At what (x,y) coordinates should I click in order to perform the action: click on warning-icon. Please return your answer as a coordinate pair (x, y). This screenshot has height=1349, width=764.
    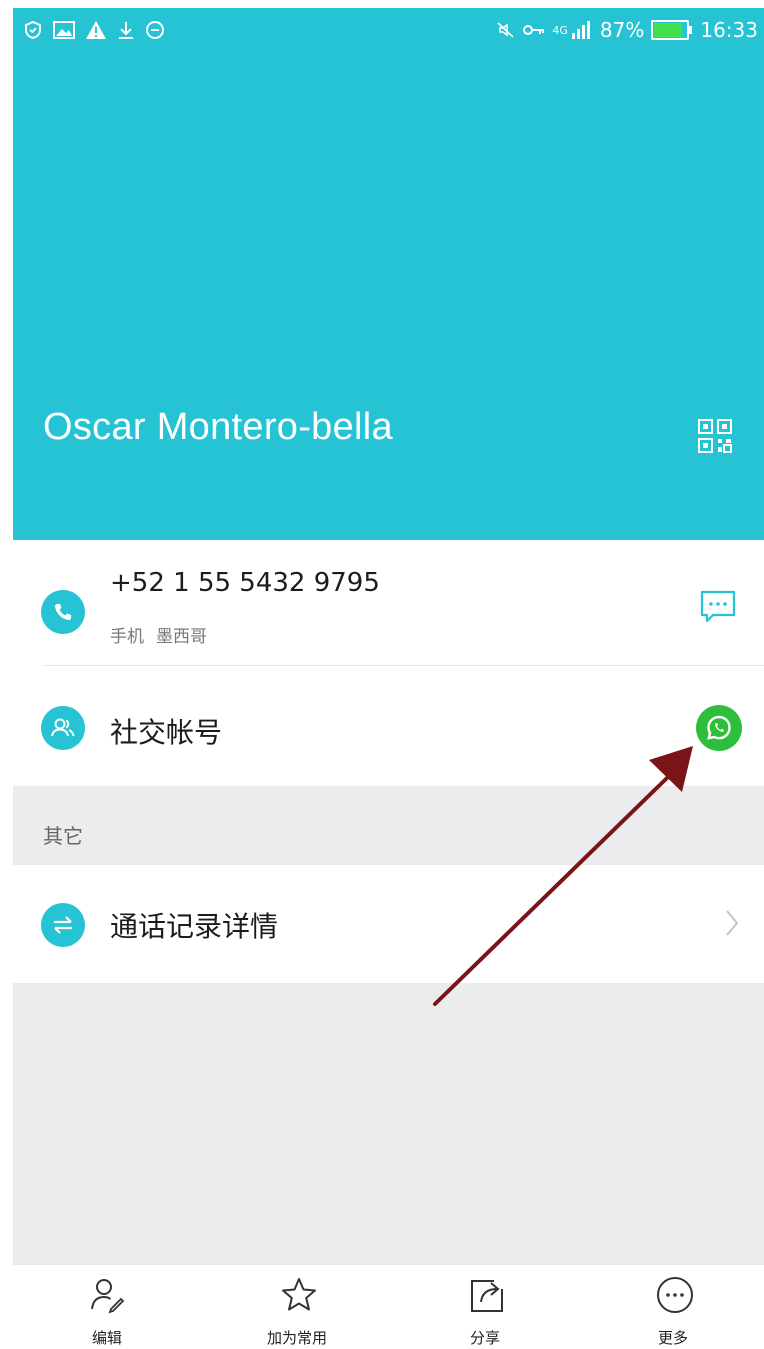
    Looking at the image, I should click on (96, 30).